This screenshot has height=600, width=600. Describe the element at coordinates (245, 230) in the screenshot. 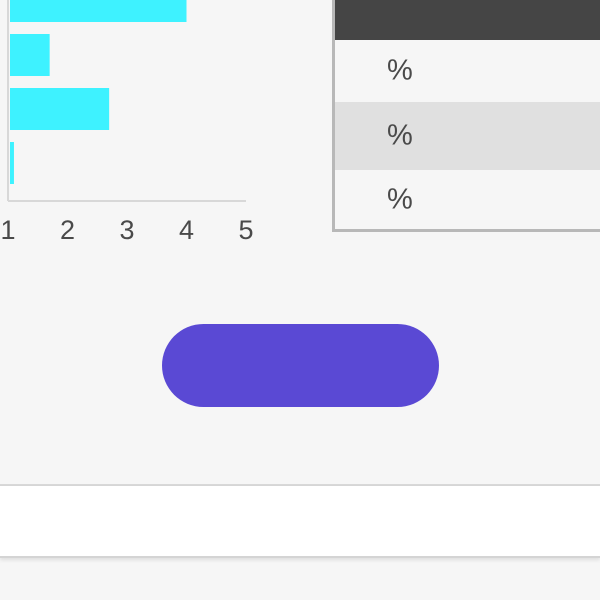

I see `x-tick-label: 5` at that location.